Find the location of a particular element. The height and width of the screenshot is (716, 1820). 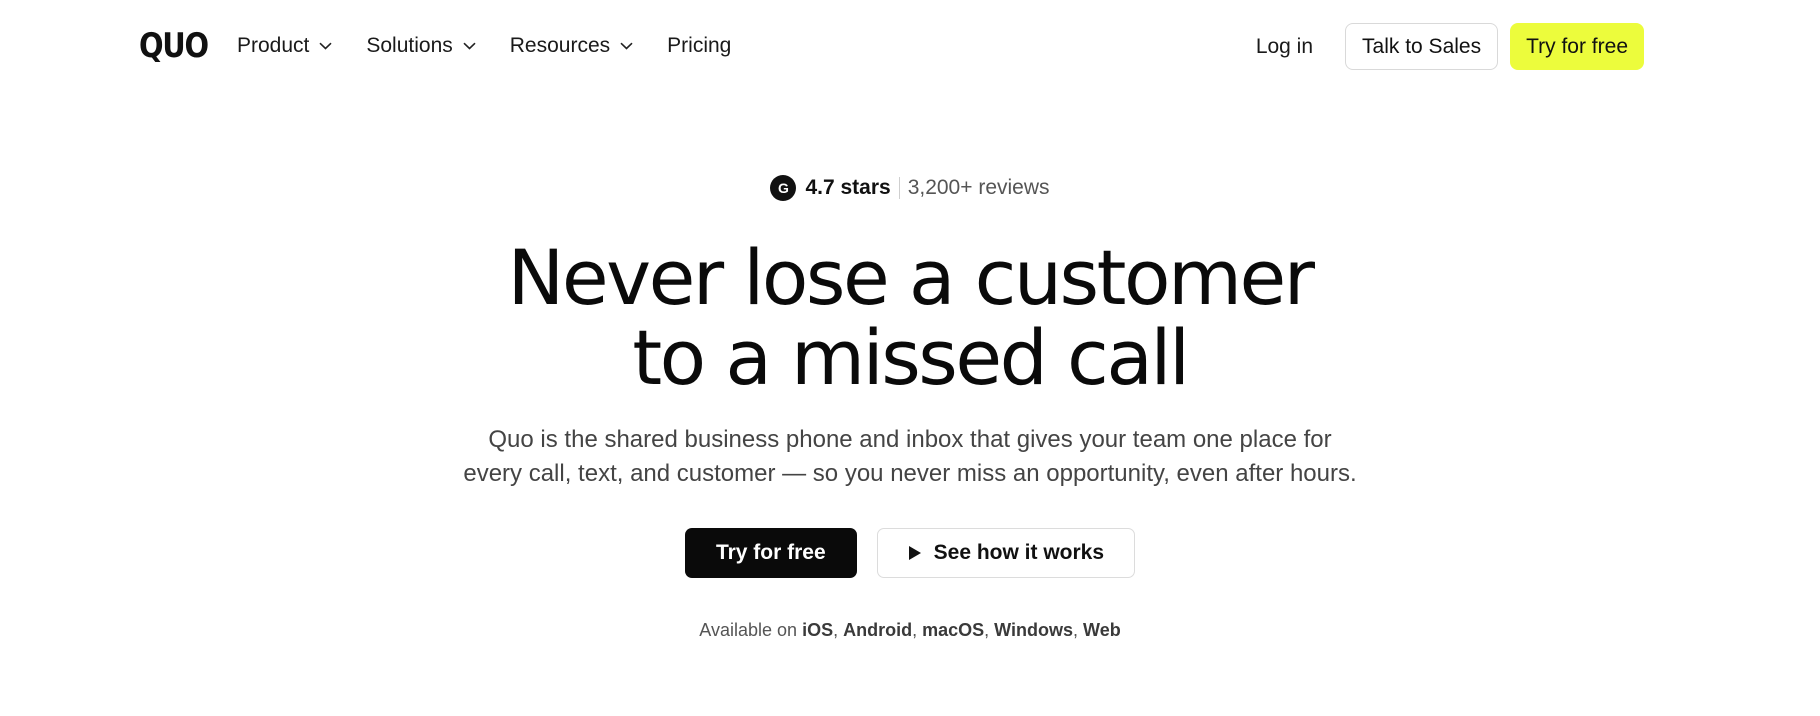

hero-cta-row: Try for free See how it works is located at coordinates (910, 553).